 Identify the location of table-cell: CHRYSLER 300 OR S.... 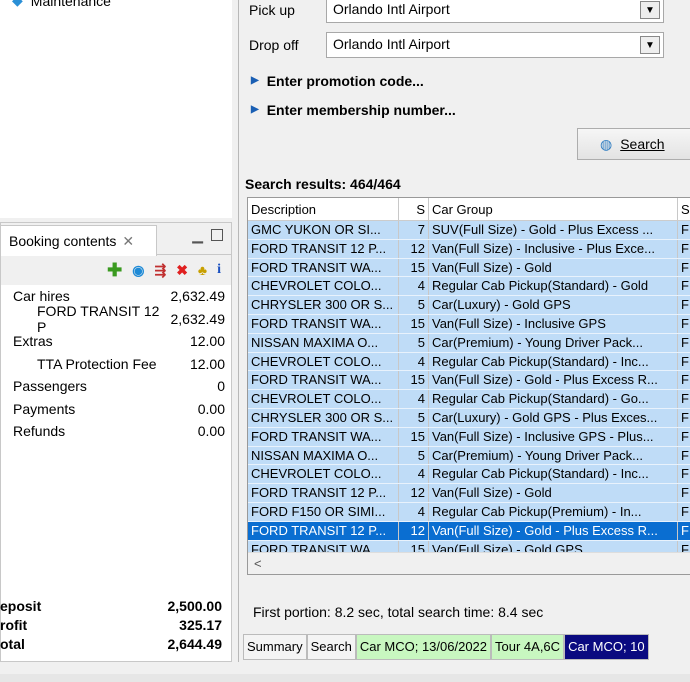
(323, 417).